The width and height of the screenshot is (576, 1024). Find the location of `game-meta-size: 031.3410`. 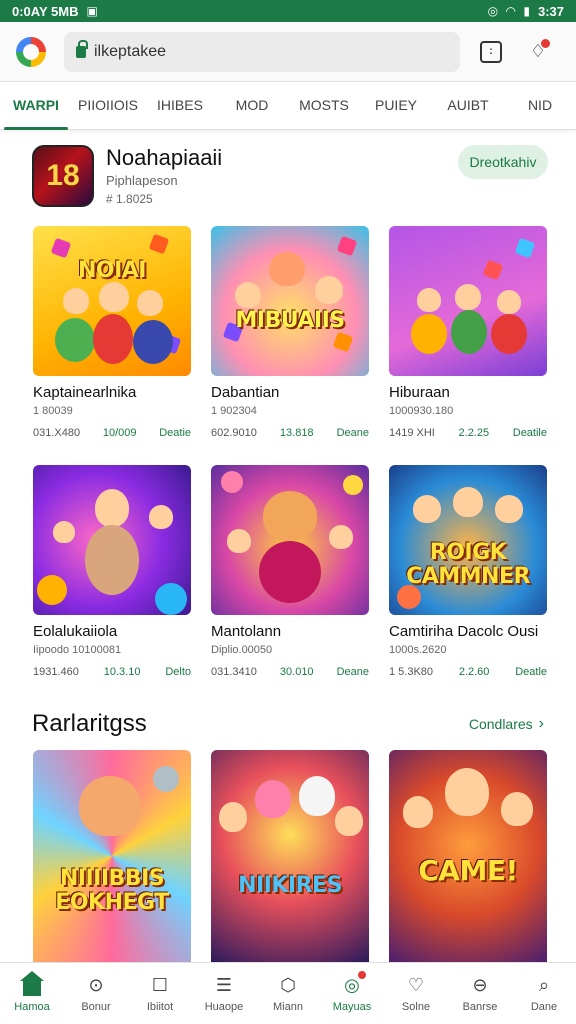

game-meta-size: 031.3410 is located at coordinates (234, 672).